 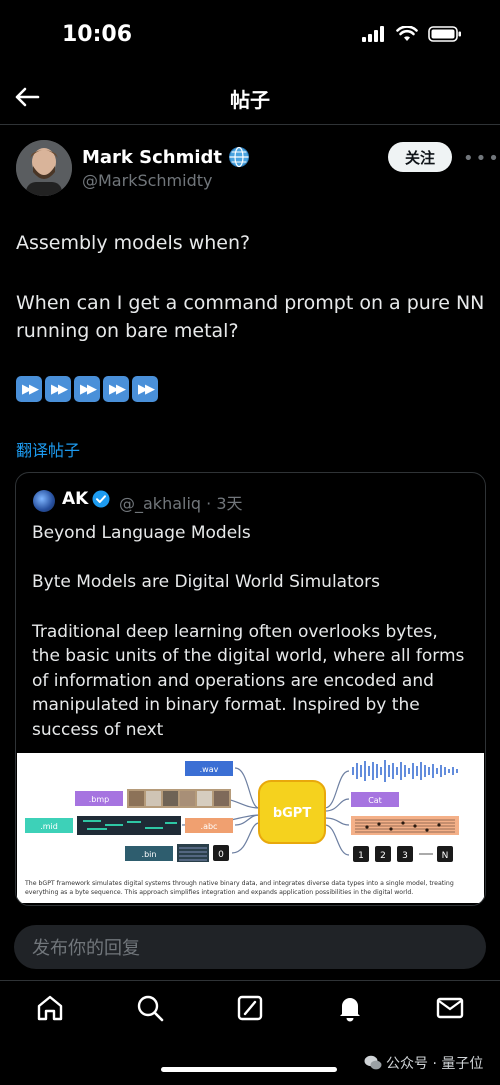 I want to click on cat-label: Cat, so click(x=375, y=800).